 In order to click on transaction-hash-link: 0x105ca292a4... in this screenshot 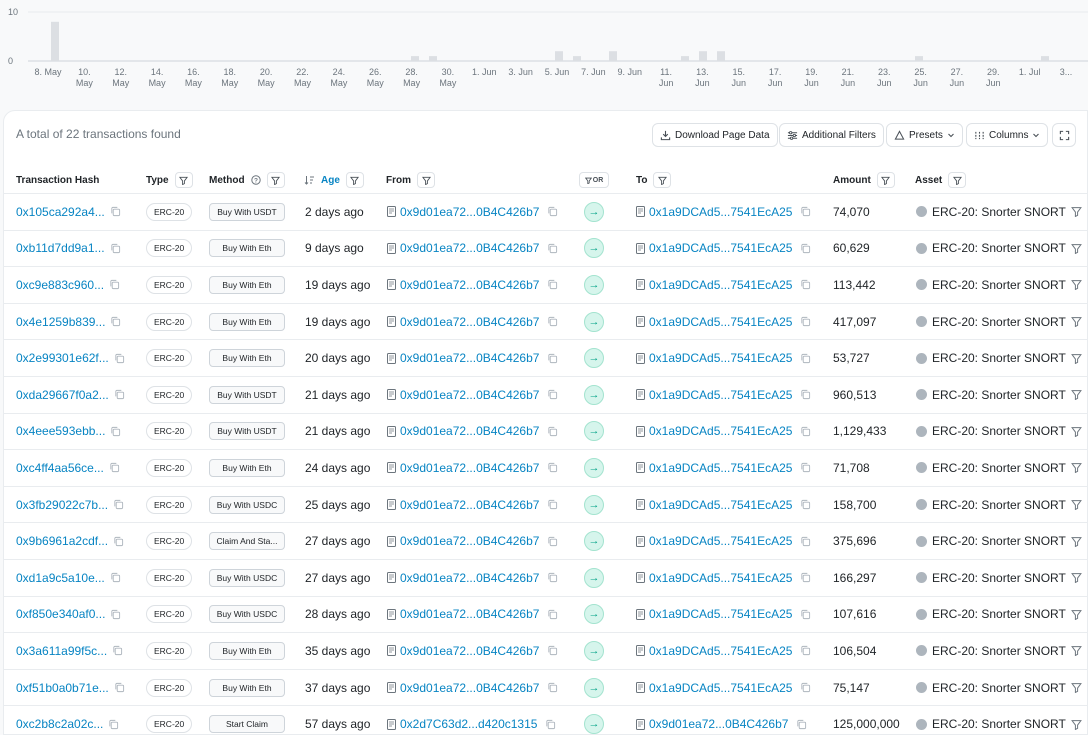, I will do `click(60, 212)`.